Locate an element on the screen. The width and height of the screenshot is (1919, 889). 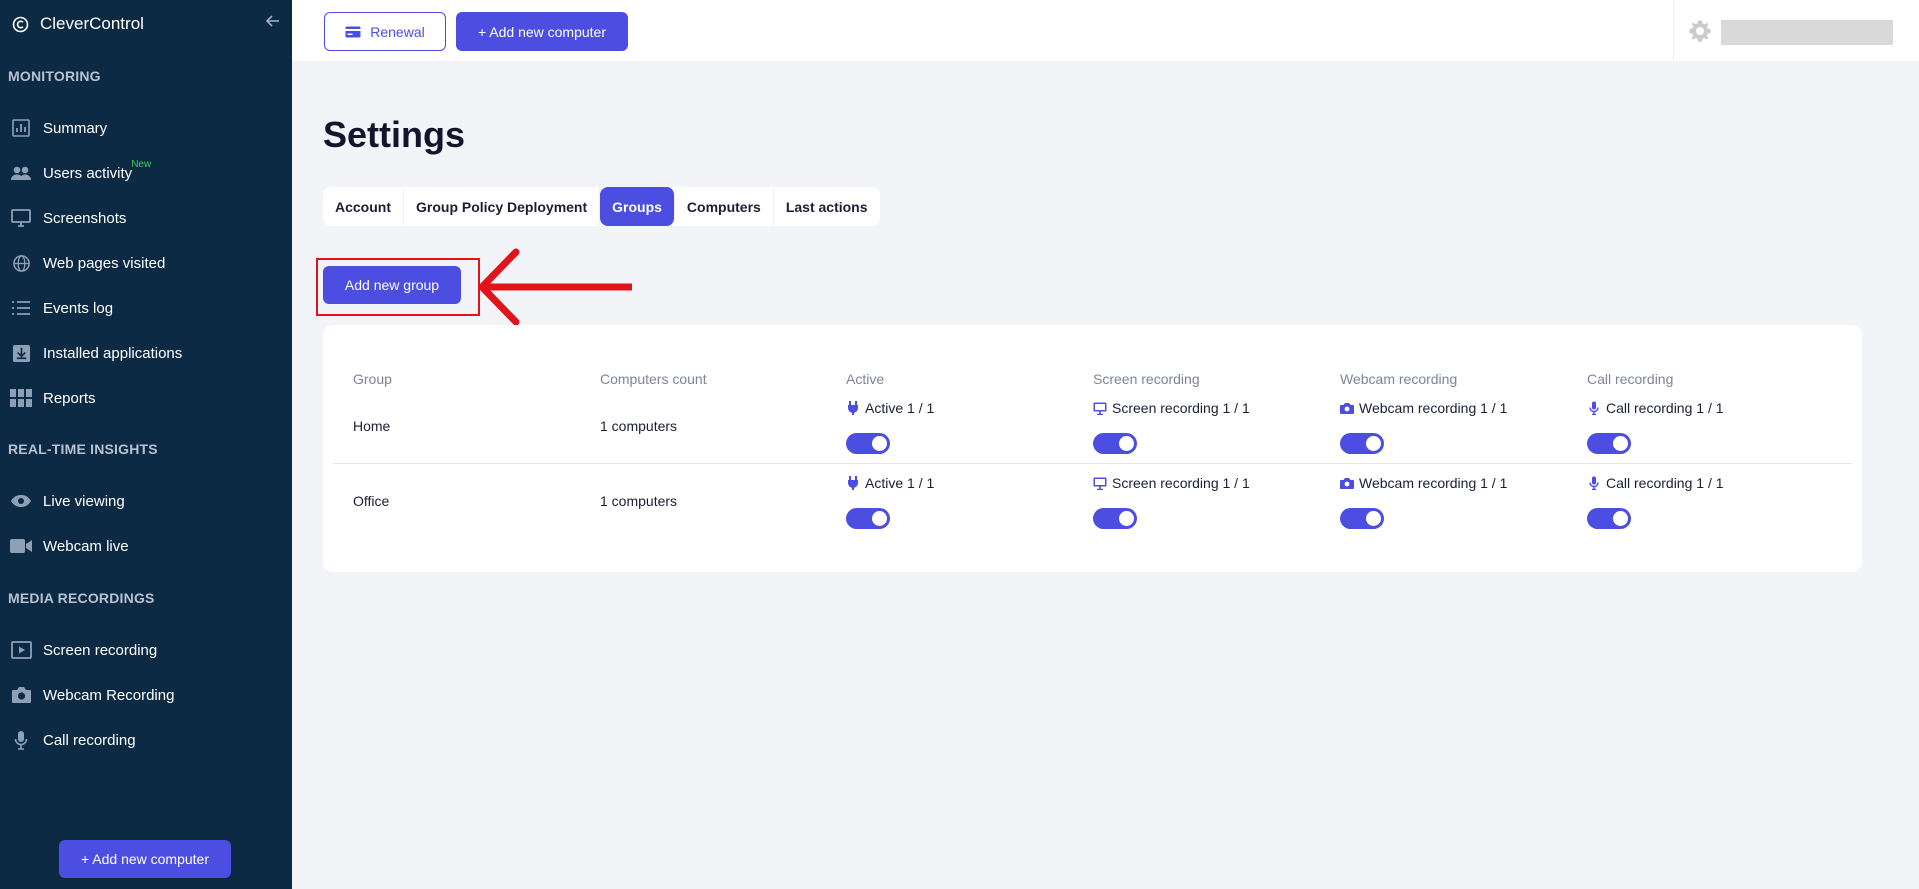
column-header-active: Active is located at coordinates (865, 379).